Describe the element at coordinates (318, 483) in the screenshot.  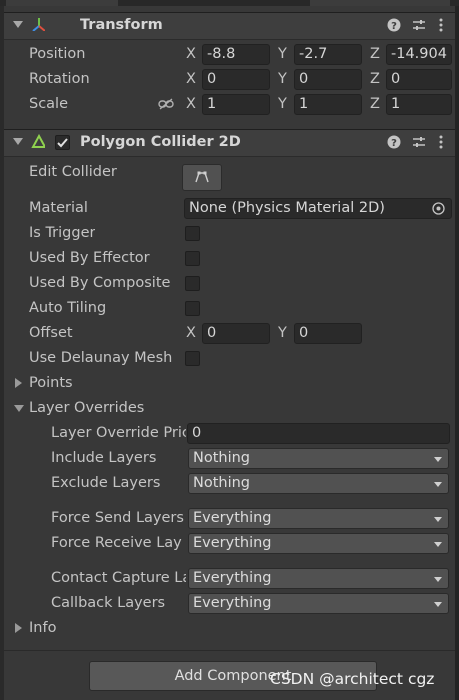
I see `exclude-layers-dropdown: Nothing` at that location.